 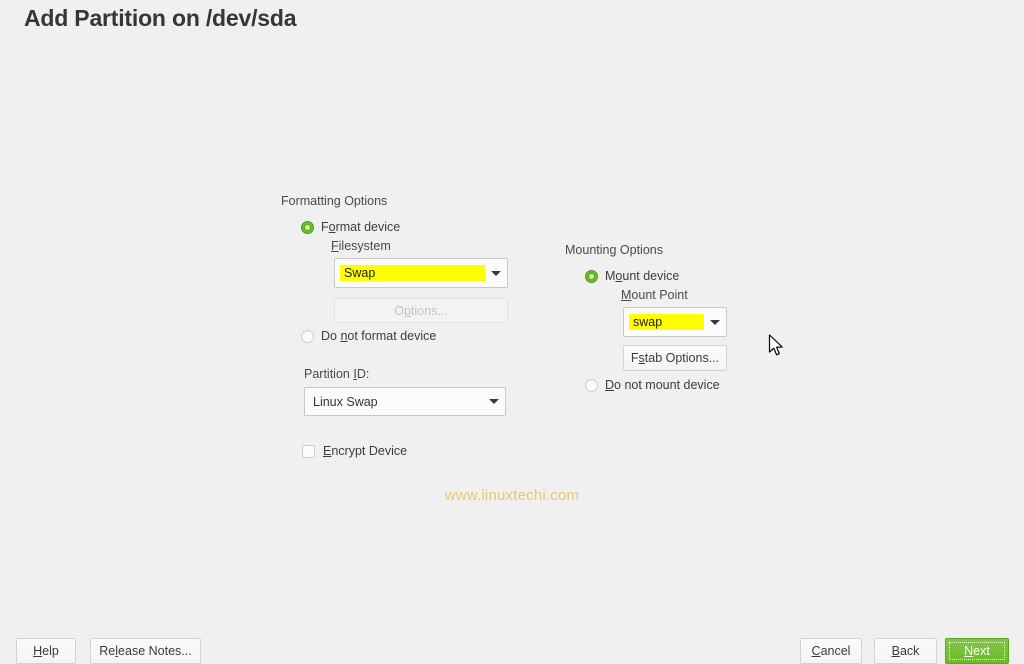 I want to click on label-post: o not mount device, so click(x=667, y=385).